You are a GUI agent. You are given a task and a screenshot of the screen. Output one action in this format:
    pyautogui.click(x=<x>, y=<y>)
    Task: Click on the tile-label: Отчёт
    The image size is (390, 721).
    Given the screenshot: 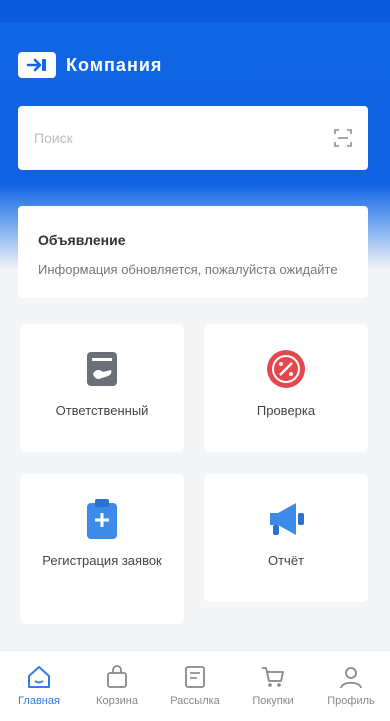 What is the action you would take?
    pyautogui.click(x=286, y=560)
    